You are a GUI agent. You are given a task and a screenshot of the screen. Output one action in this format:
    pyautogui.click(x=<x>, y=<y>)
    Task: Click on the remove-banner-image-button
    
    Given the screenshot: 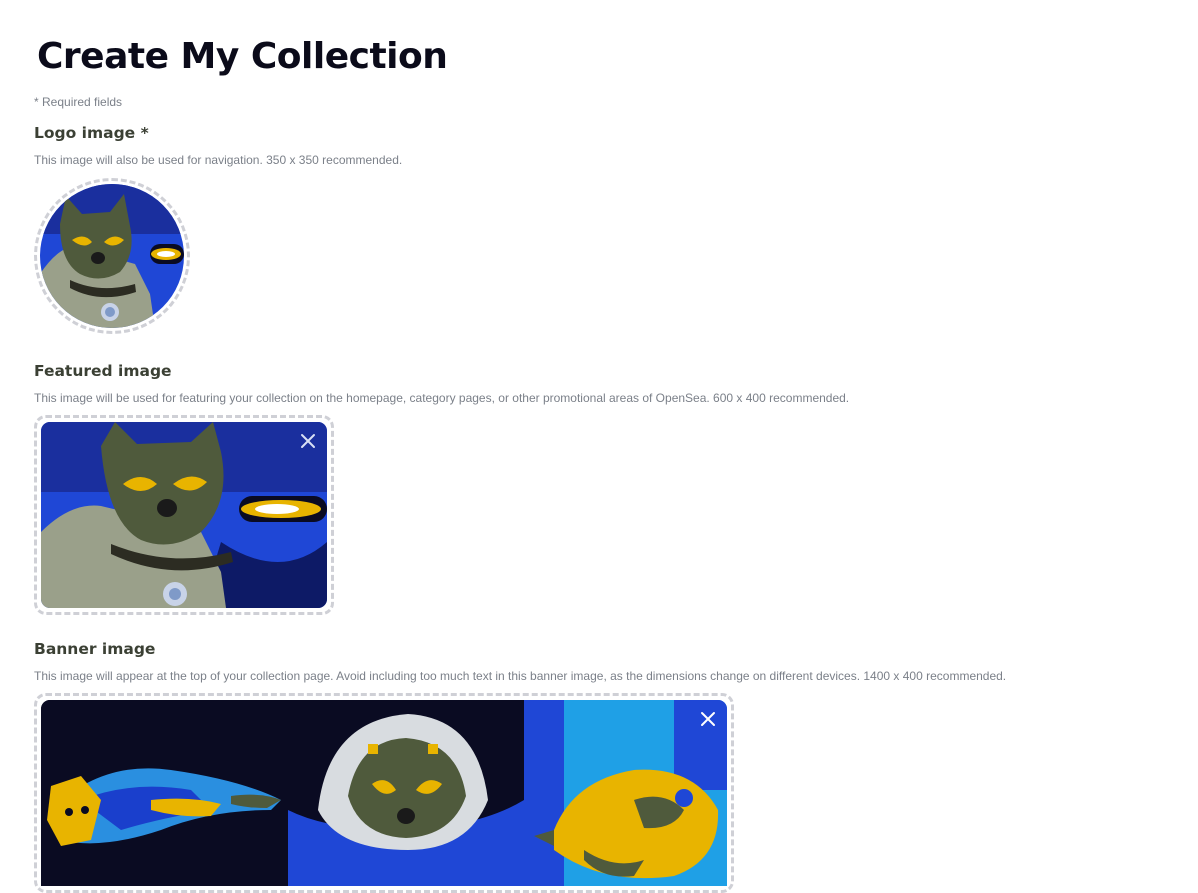 What is the action you would take?
    pyautogui.click(x=708, y=719)
    